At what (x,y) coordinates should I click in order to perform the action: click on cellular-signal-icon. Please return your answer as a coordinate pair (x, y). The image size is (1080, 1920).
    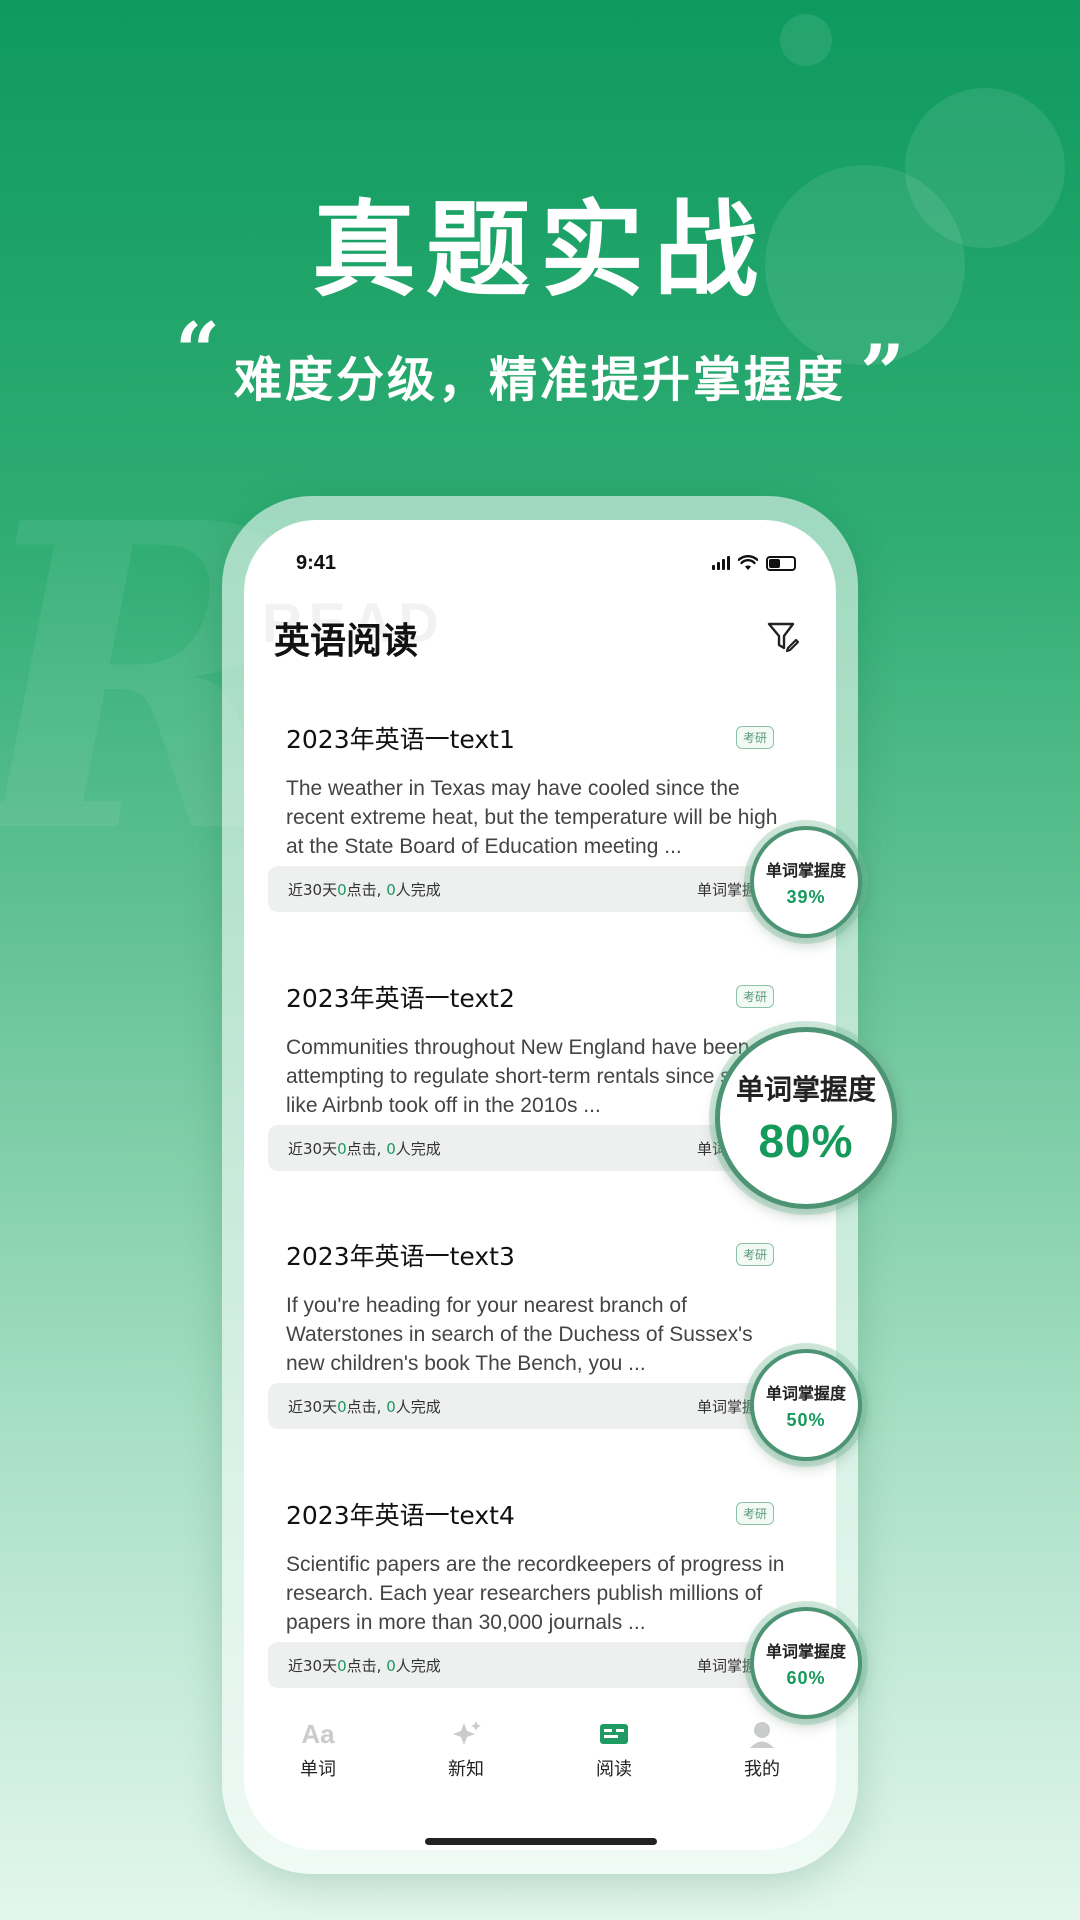
    Looking at the image, I should click on (721, 563).